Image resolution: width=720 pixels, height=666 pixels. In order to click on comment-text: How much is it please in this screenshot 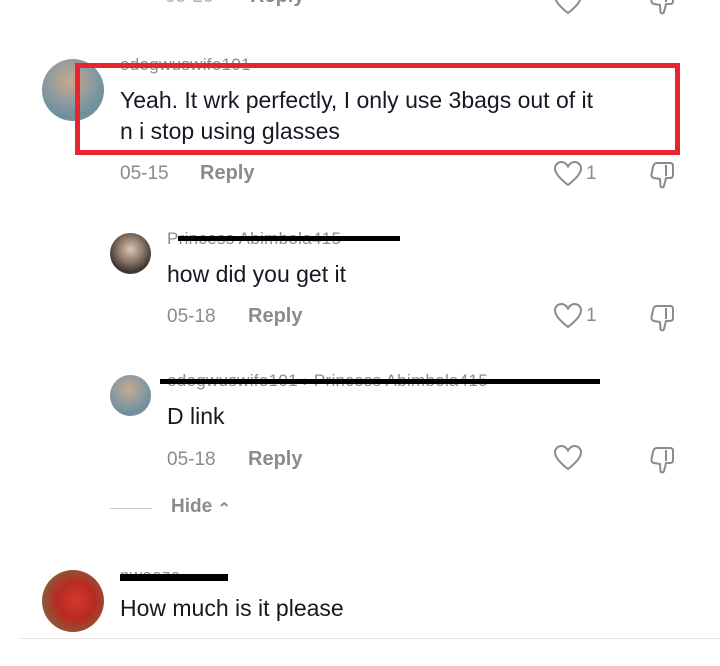, I will do `click(232, 608)`.